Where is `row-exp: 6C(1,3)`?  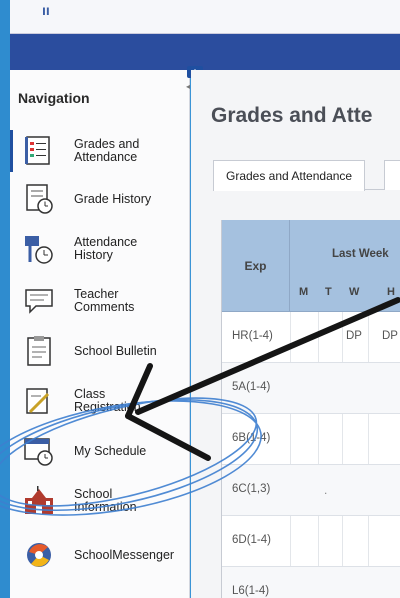 row-exp: 6C(1,3) is located at coordinates (251, 489).